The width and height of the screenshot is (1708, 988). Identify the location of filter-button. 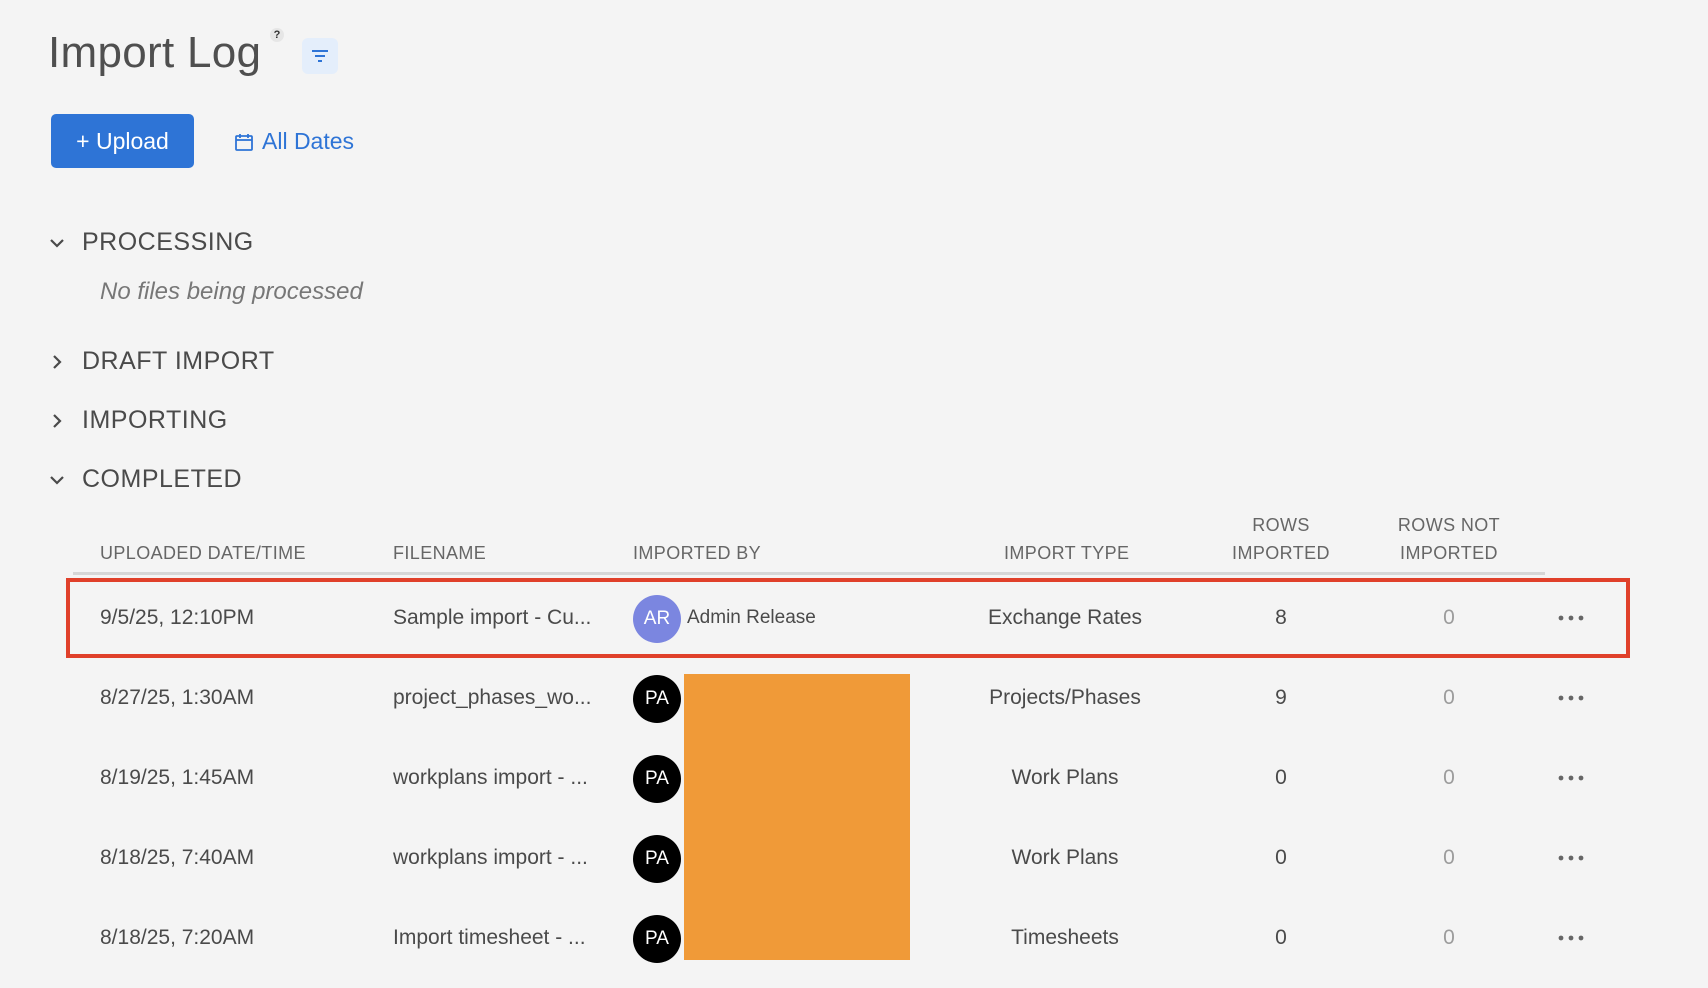
(320, 56).